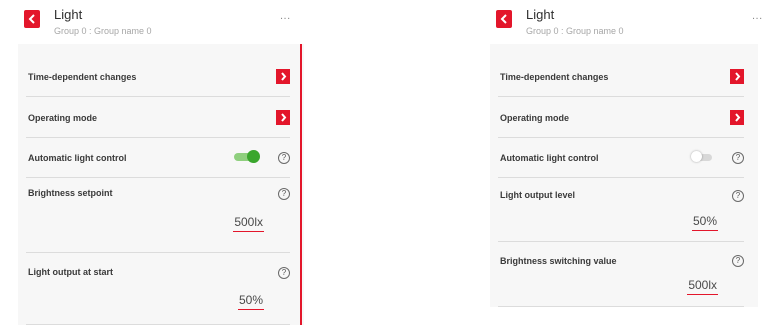 This screenshot has width=763, height=325. I want to click on brightness-setpoint-input: 500lx, so click(248, 223).